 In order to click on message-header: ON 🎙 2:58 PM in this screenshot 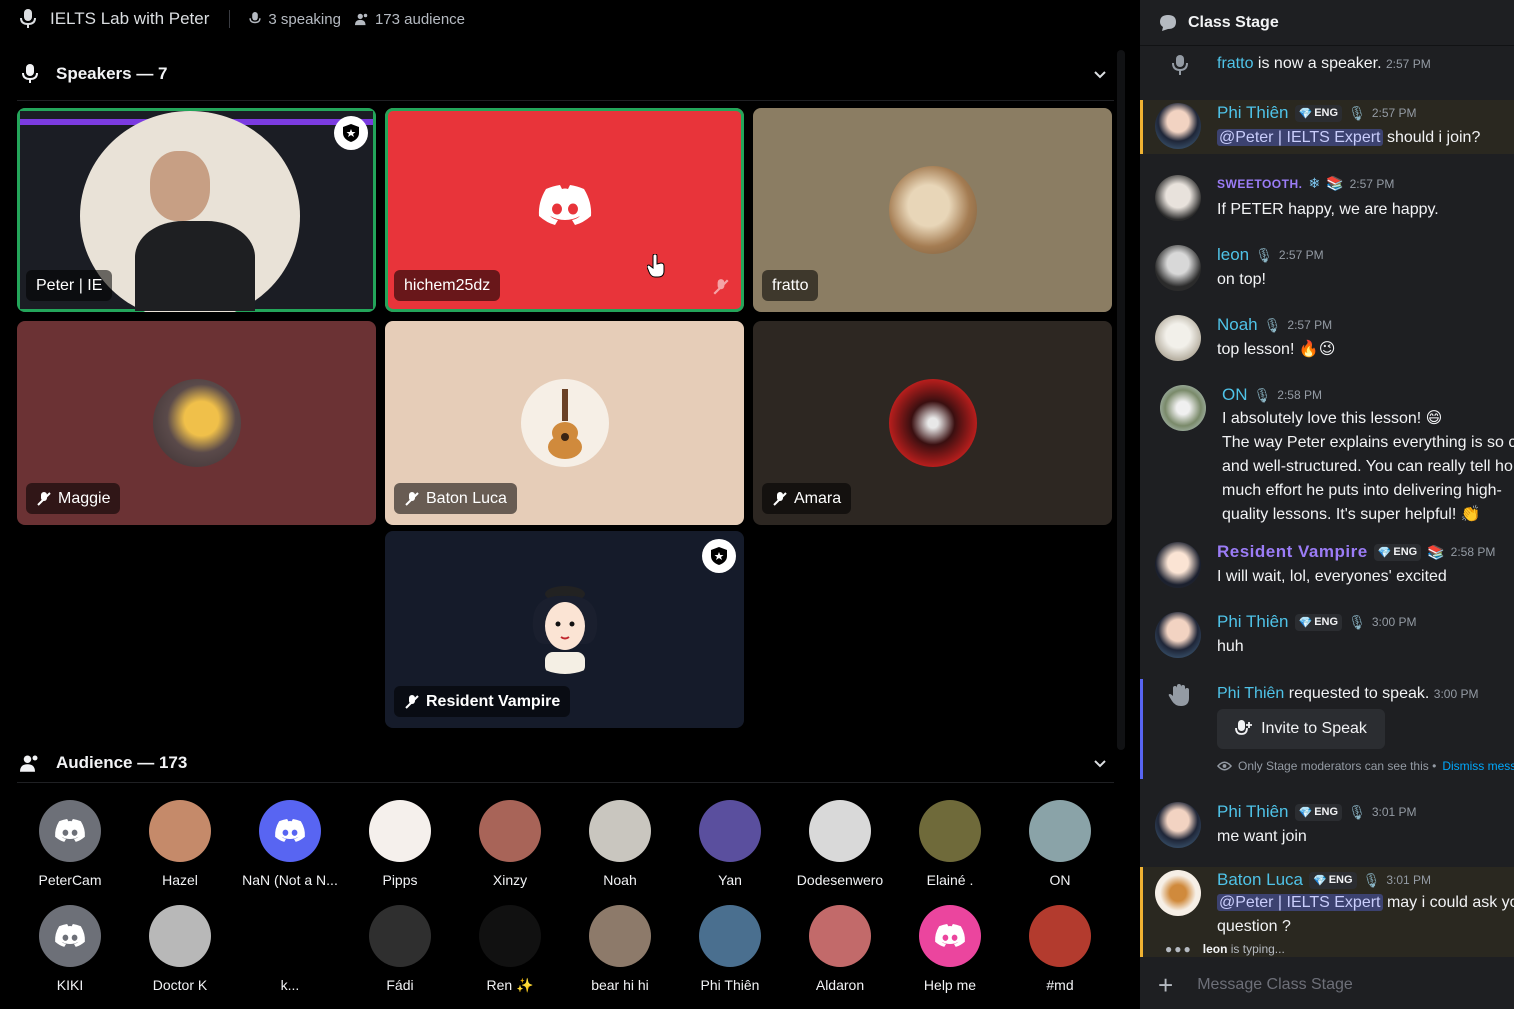, I will do `click(1272, 395)`.